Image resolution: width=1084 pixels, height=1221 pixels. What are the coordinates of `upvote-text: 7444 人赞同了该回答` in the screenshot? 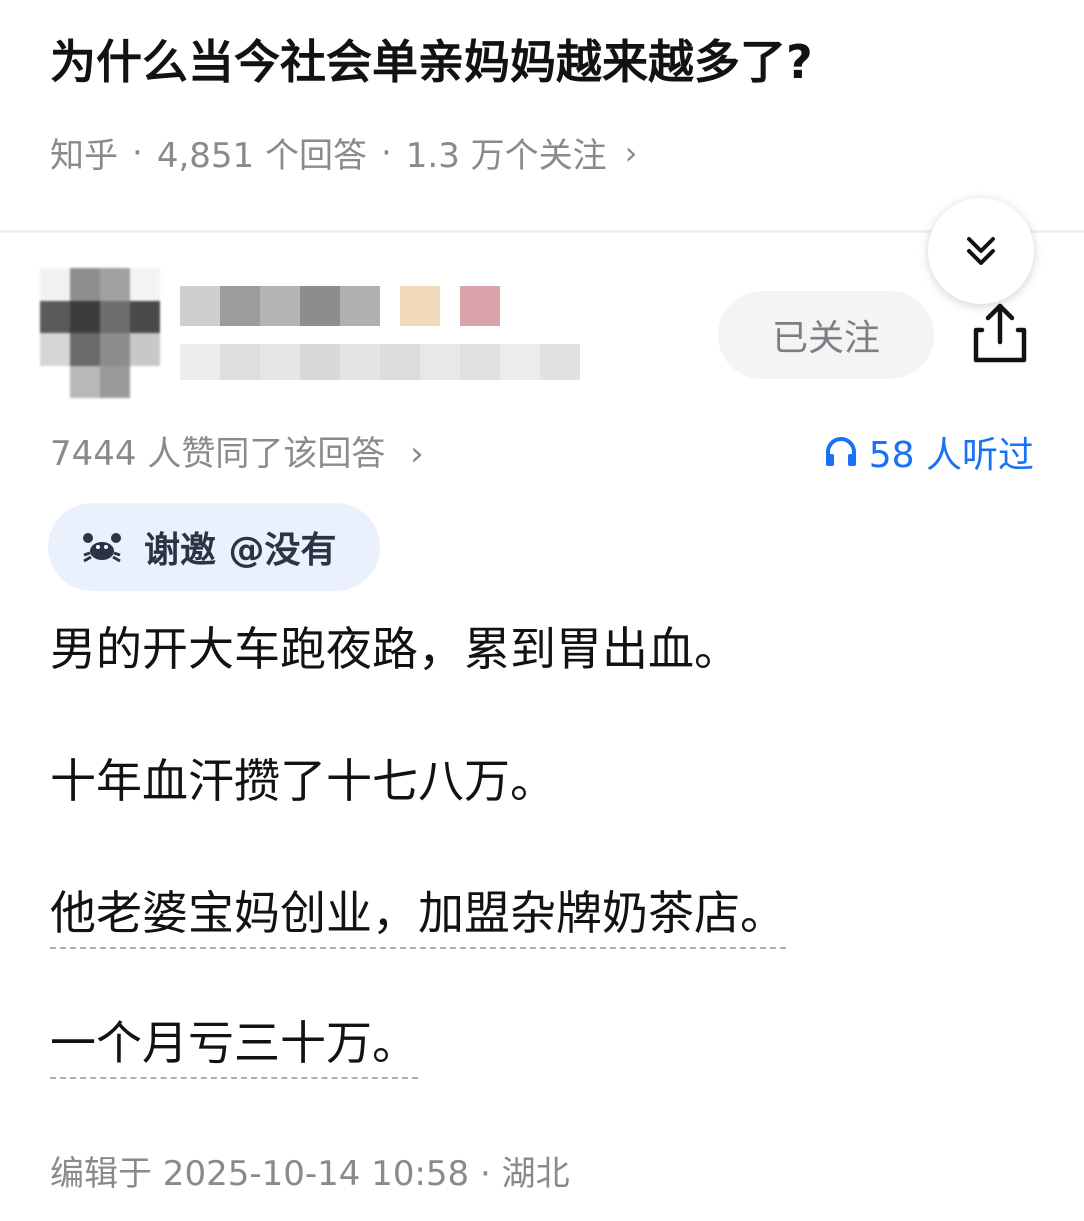 It's located at (218, 454).